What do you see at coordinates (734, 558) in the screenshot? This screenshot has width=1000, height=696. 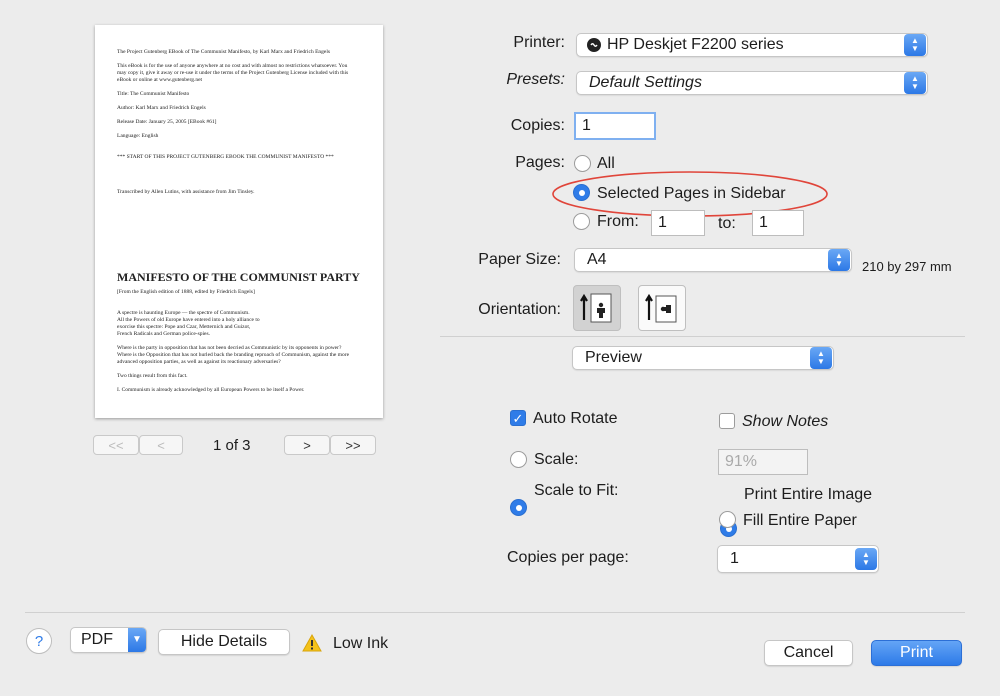 I see `copies-per-page-value: 1` at bounding box center [734, 558].